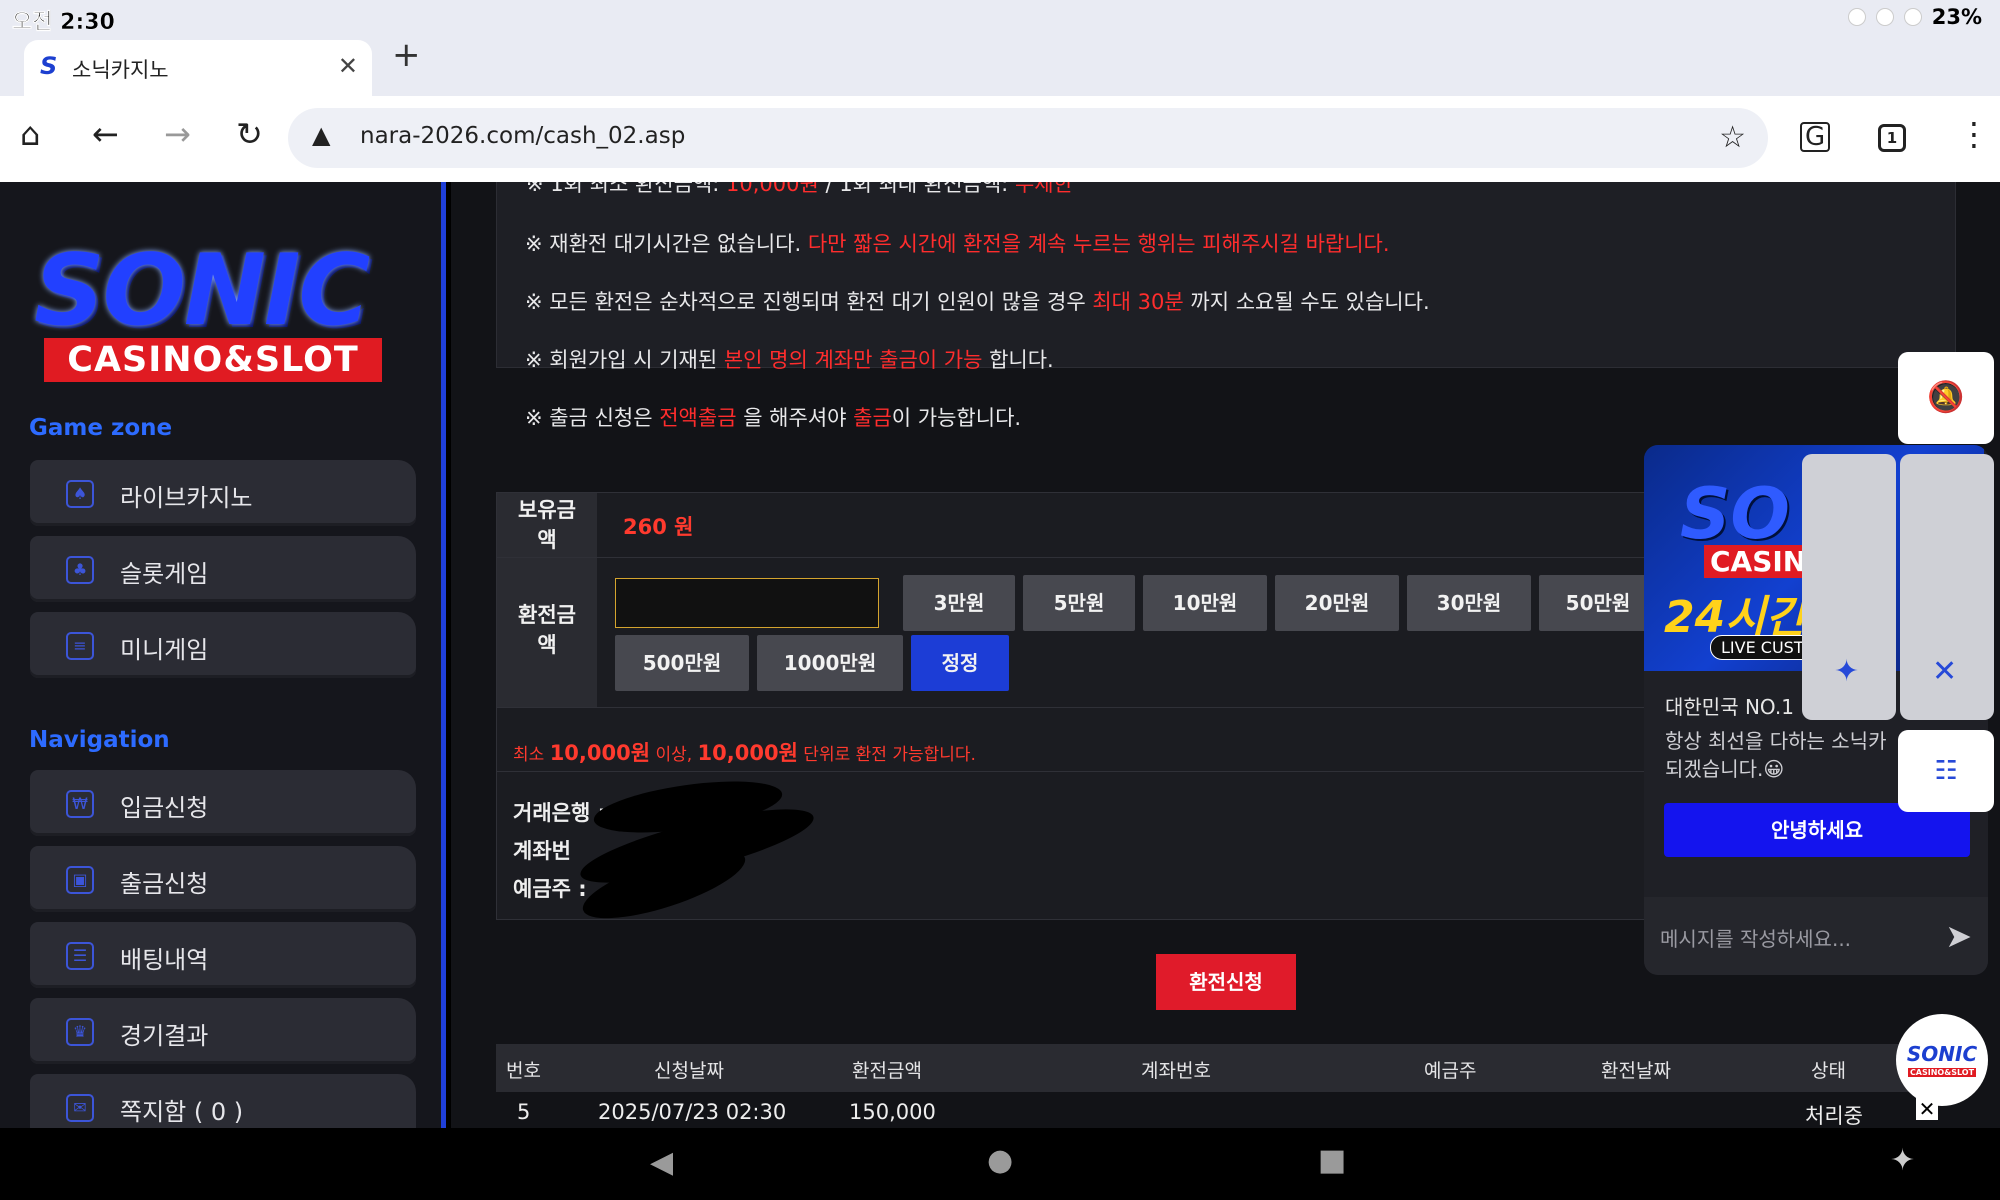  Describe the element at coordinates (592, 418) in the screenshot. I see `notice-text: ※ 출금 신청은` at that location.